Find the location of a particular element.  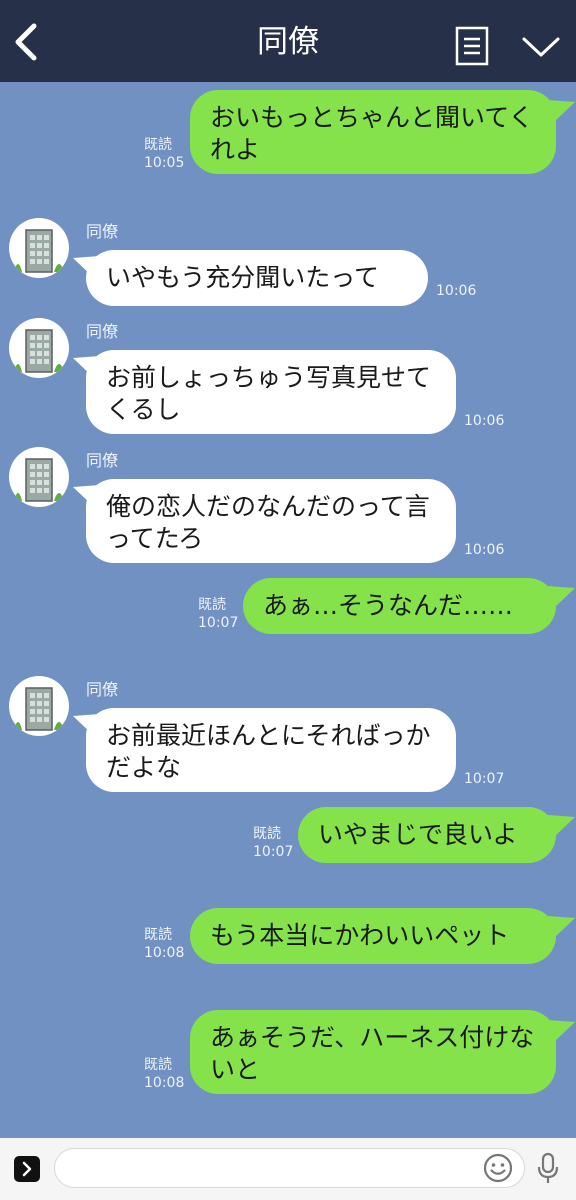

message-bubble: いやもう充分聞いたって is located at coordinates (257, 278).